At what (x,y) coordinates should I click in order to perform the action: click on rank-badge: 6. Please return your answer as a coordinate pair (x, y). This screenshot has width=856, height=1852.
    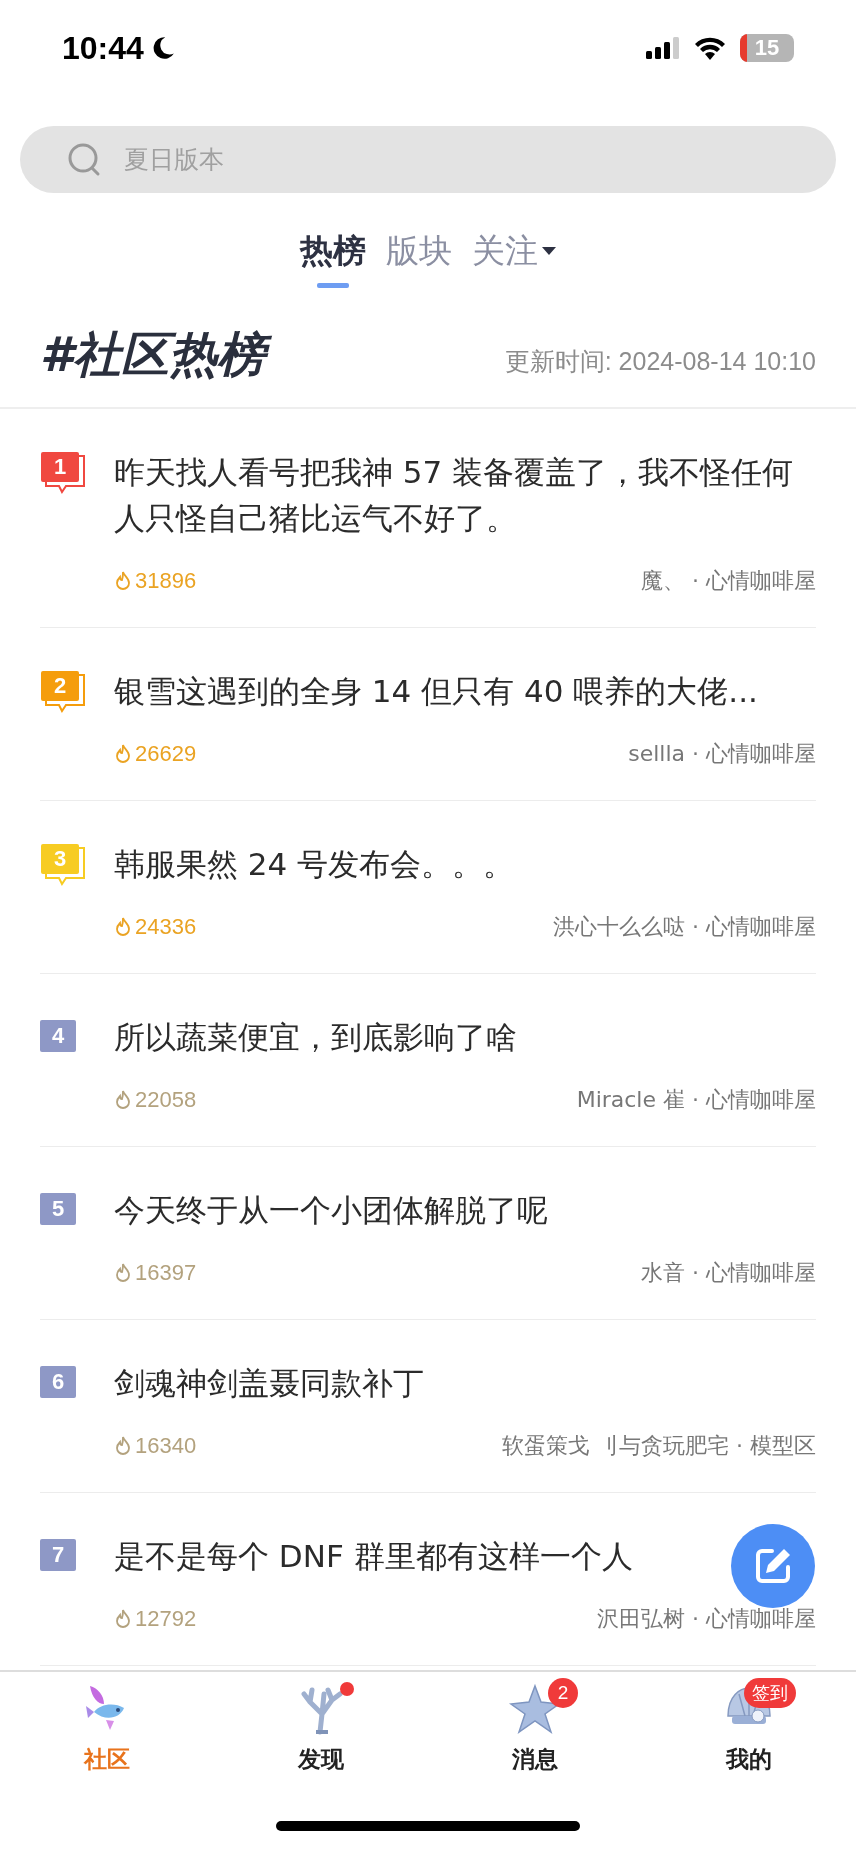
    Looking at the image, I should click on (58, 1382).